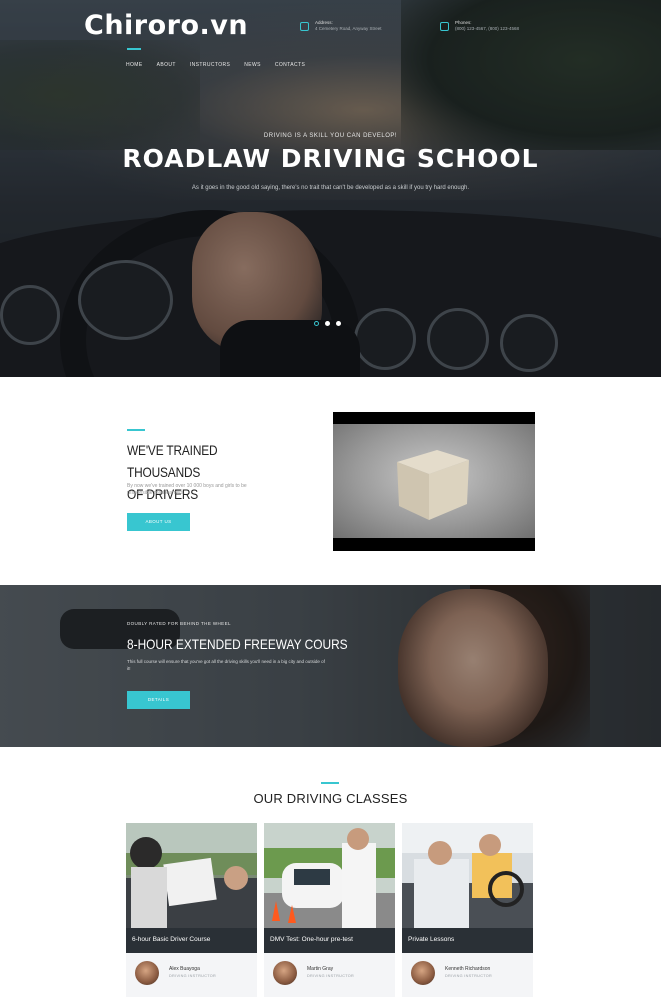 The width and height of the screenshot is (661, 997). I want to click on header-phones: Phones: (800) 123-4567, (800) 123-4568, so click(479, 26).